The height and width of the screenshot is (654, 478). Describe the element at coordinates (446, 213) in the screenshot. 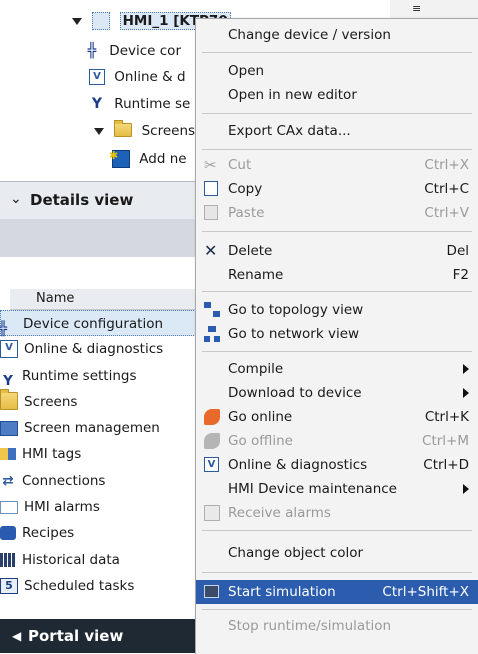

I see `menu-shortcut: Ctrl+V` at that location.